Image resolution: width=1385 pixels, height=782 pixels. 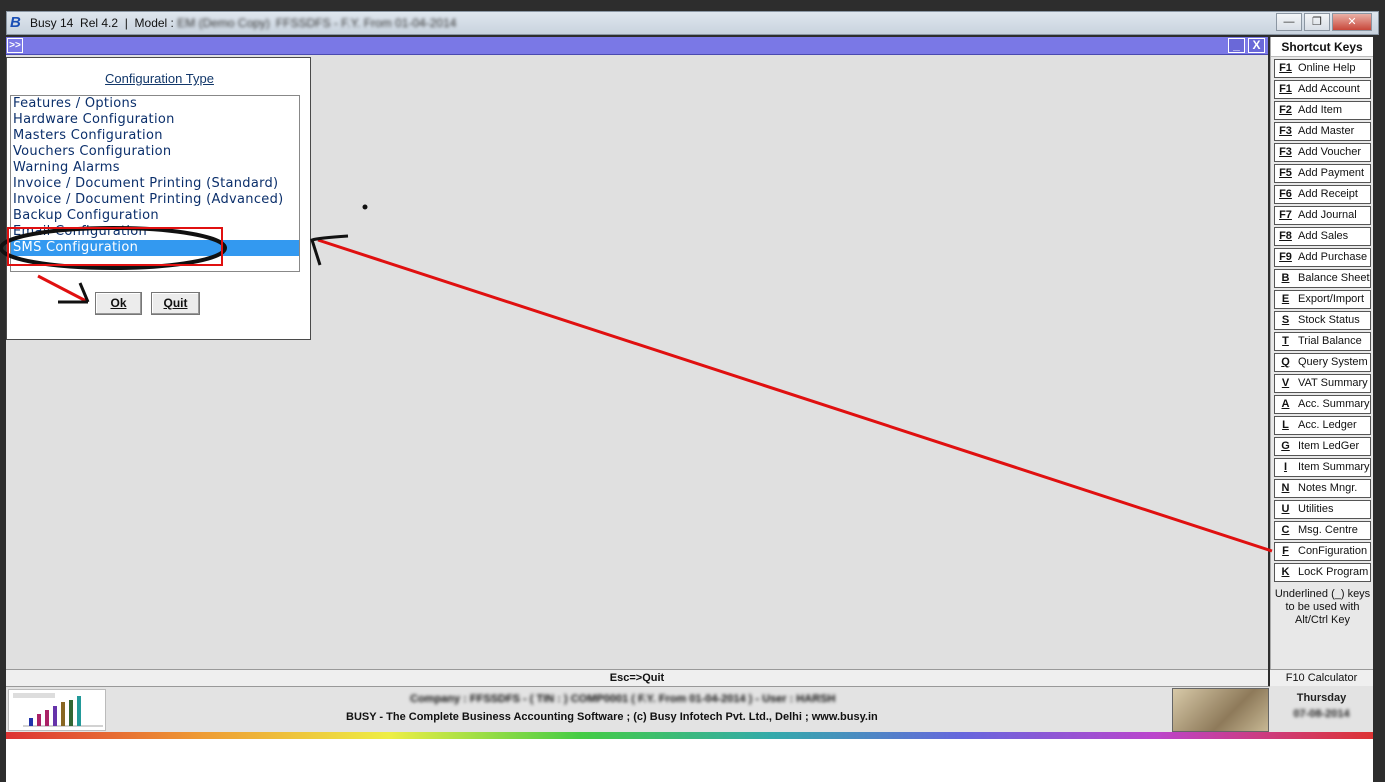 What do you see at coordinates (155, 136) in the screenshot?
I see `list-item: Masters Configuration` at bounding box center [155, 136].